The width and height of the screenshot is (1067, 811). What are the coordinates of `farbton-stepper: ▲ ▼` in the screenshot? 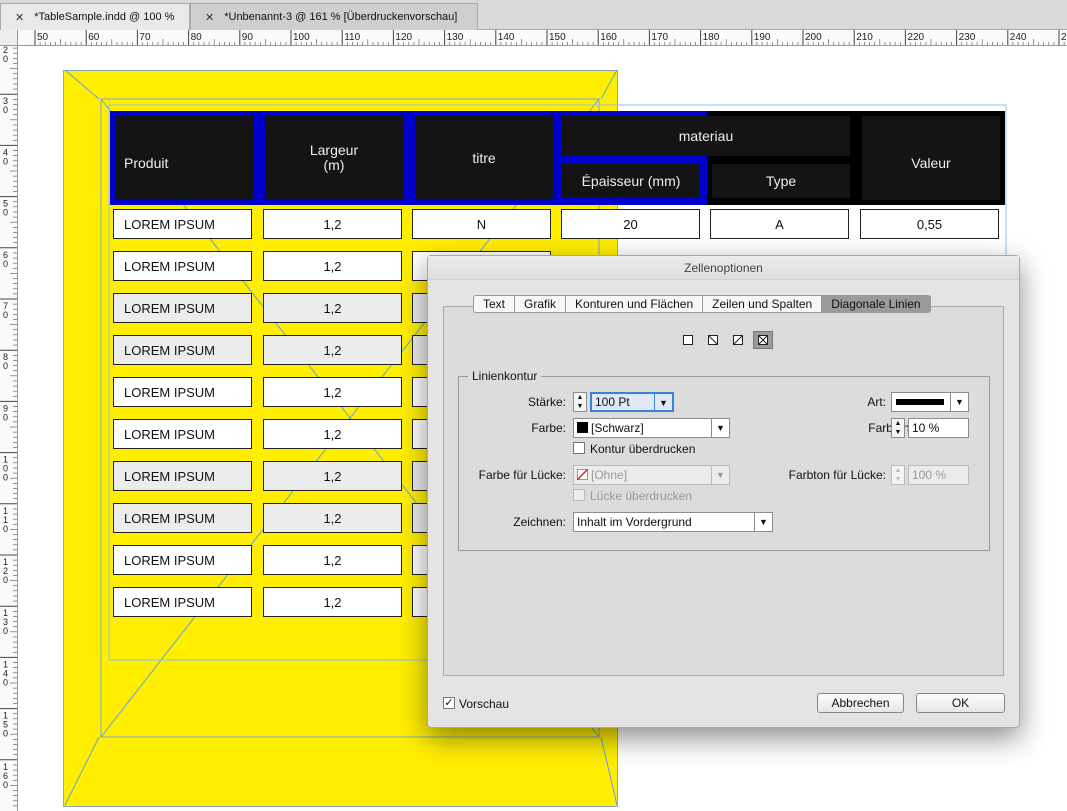 It's located at (898, 428).